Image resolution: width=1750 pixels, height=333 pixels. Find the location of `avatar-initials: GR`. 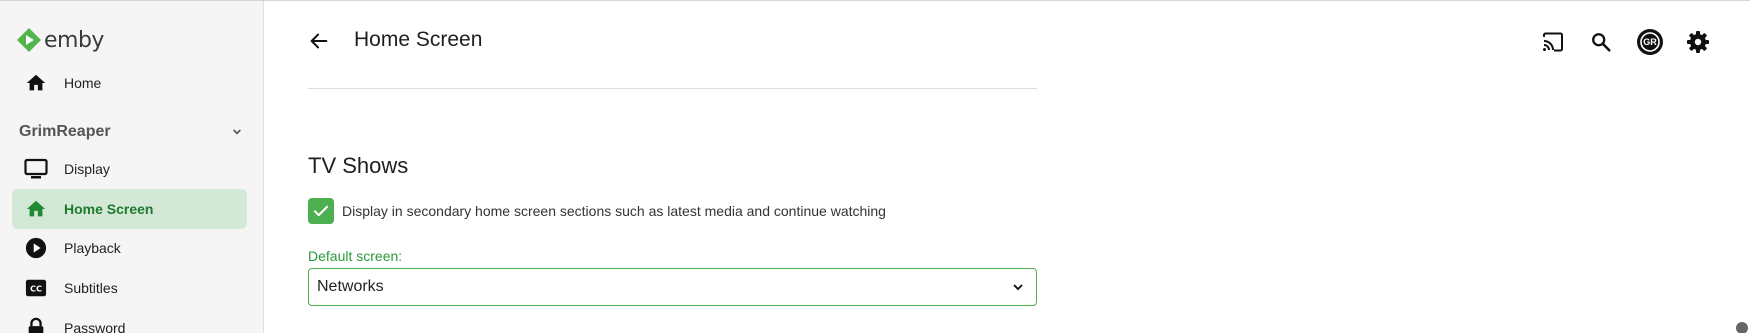

avatar-initials: GR is located at coordinates (1650, 42).